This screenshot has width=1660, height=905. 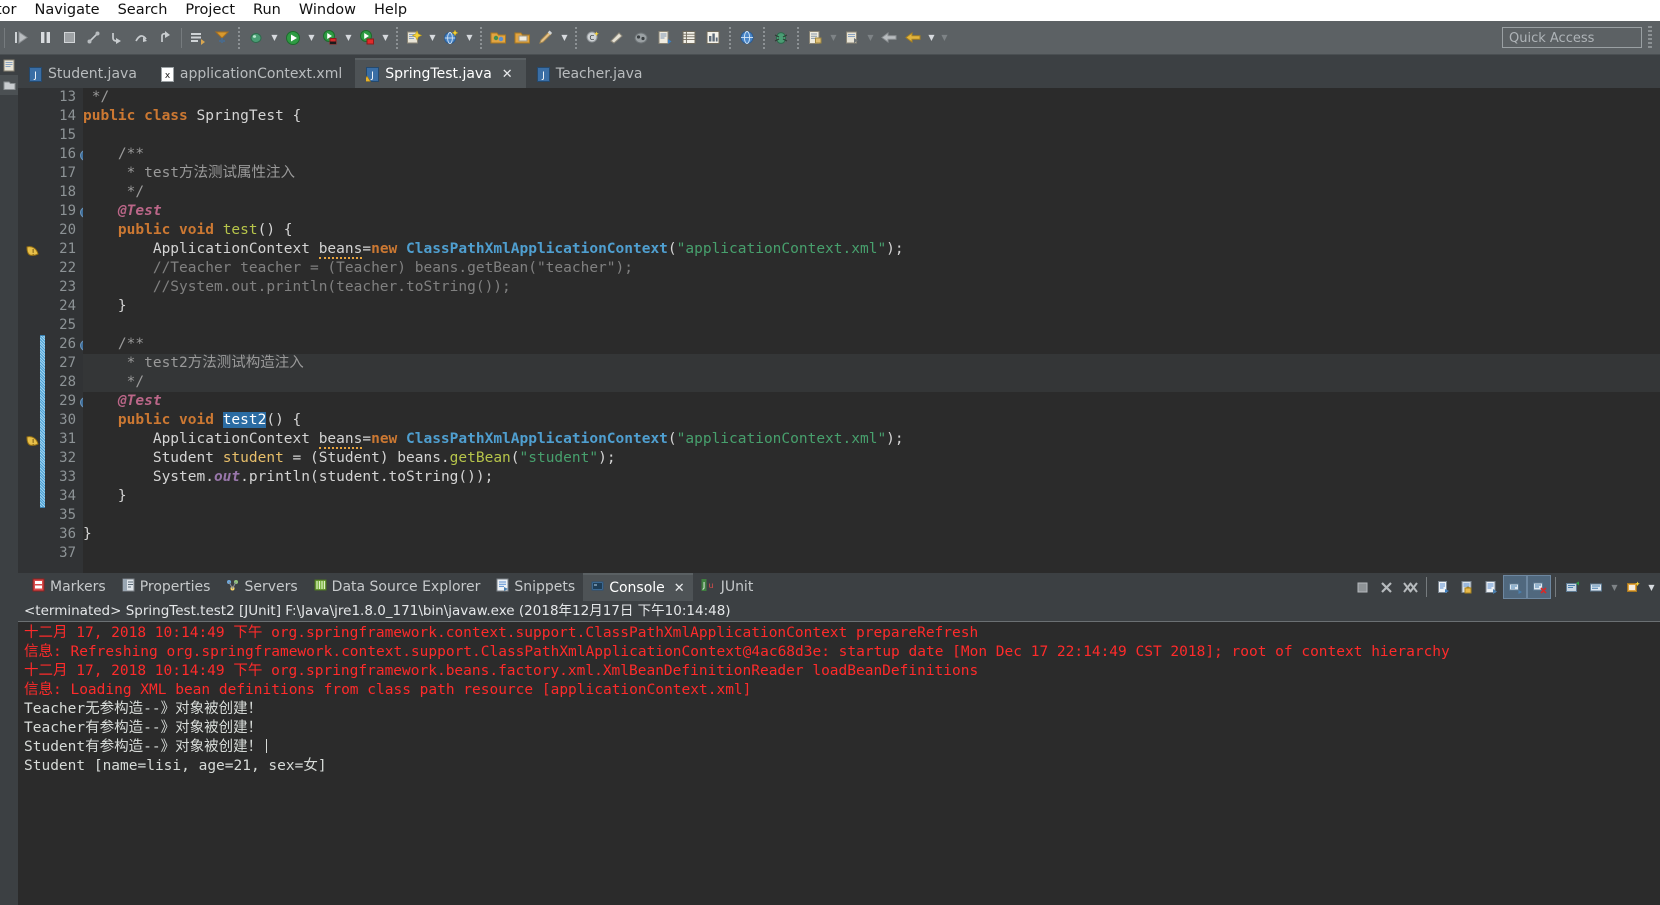 I want to click on clear-console-icon, so click(x=1443, y=587).